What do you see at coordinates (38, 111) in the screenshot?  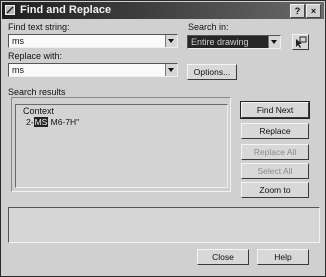 I see `context-column-header: Context` at bounding box center [38, 111].